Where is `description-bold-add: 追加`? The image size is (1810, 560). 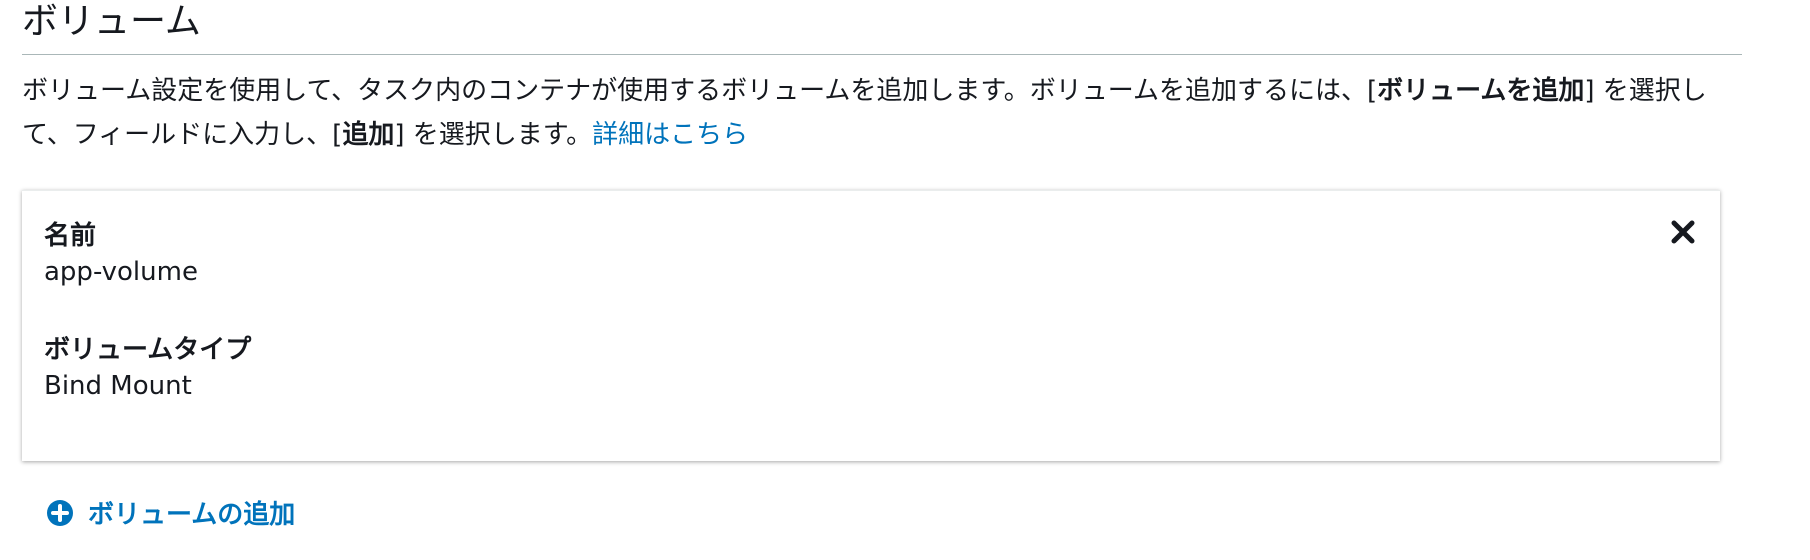
description-bold-add: 追加 is located at coordinates (368, 135).